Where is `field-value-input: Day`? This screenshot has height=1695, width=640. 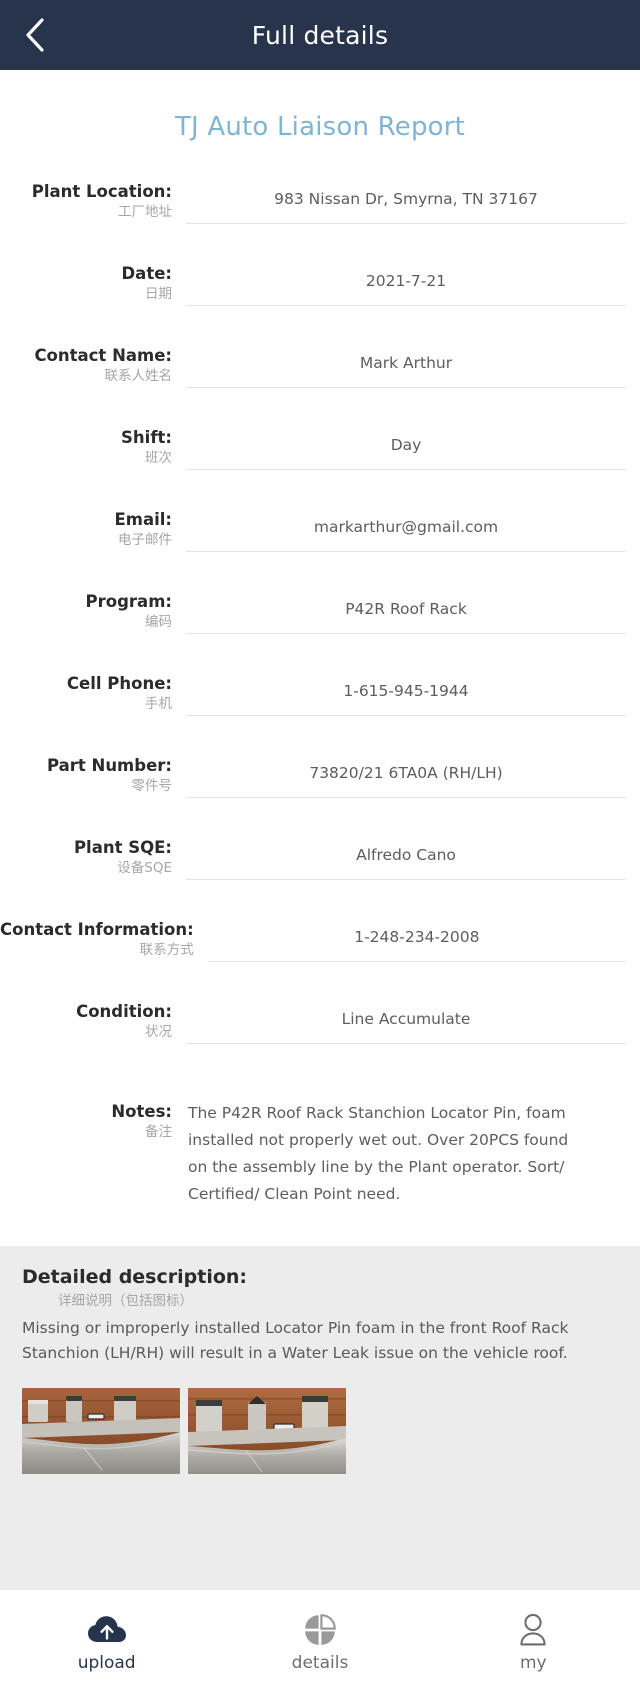 field-value-input: Day is located at coordinates (406, 448).